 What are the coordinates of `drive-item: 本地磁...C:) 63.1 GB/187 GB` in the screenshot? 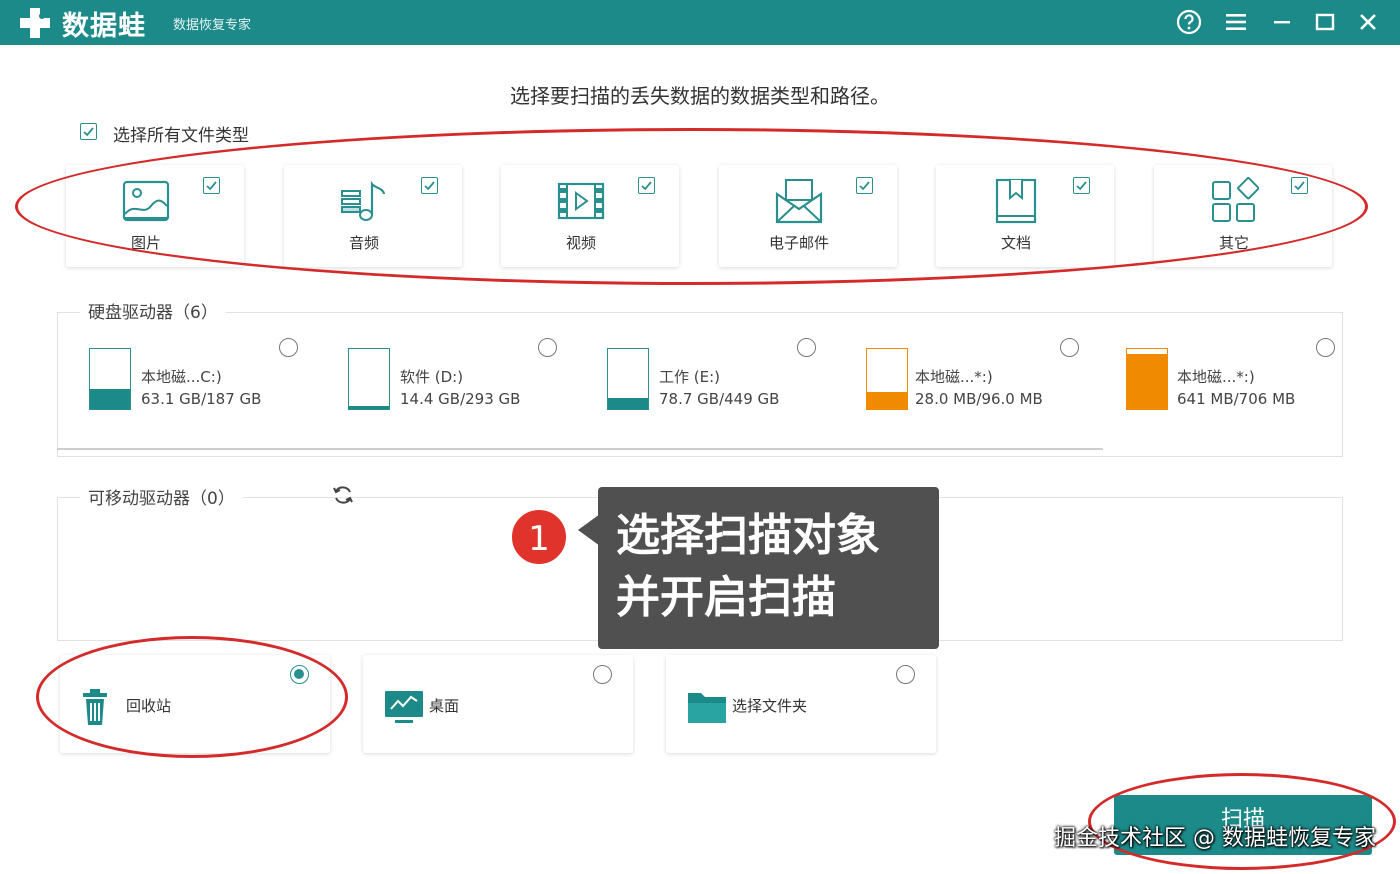 It's located at (204, 380).